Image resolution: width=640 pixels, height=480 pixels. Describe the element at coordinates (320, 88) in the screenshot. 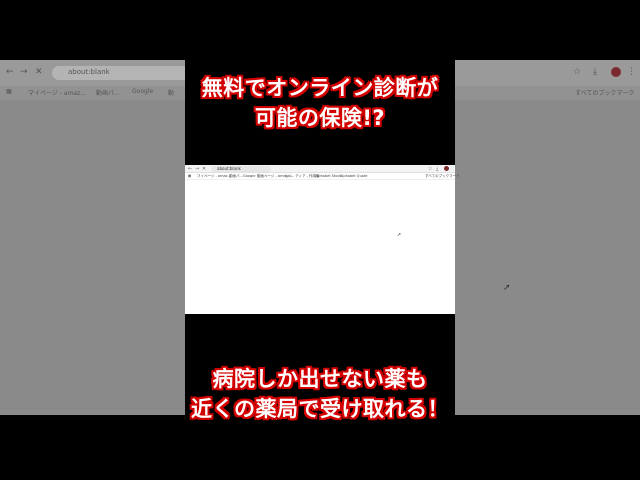

I see `headline-top-line1: 無料でオンライン診断が` at that location.